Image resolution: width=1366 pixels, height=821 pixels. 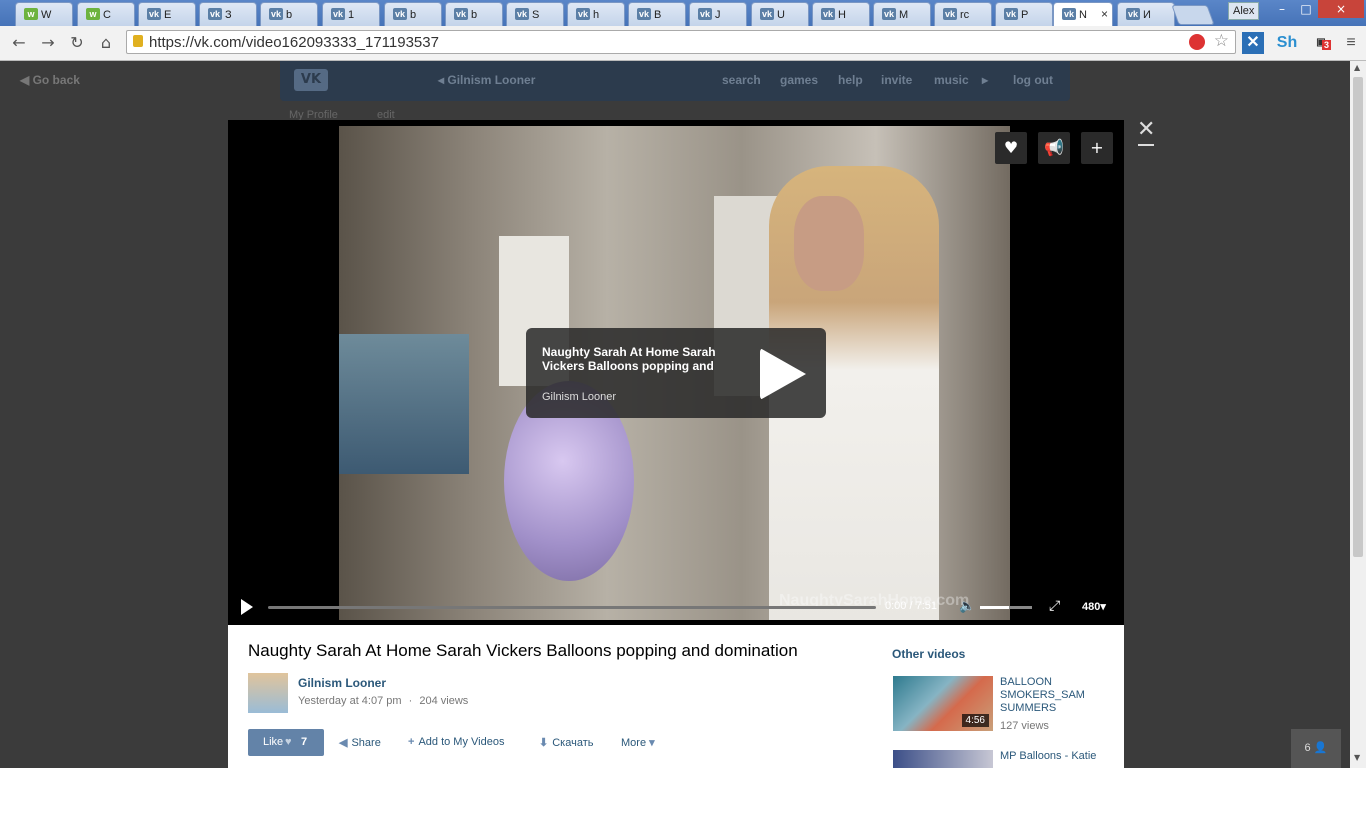 What do you see at coordinates (167, 14) in the screenshot?
I see `browser-tab: vk E` at bounding box center [167, 14].